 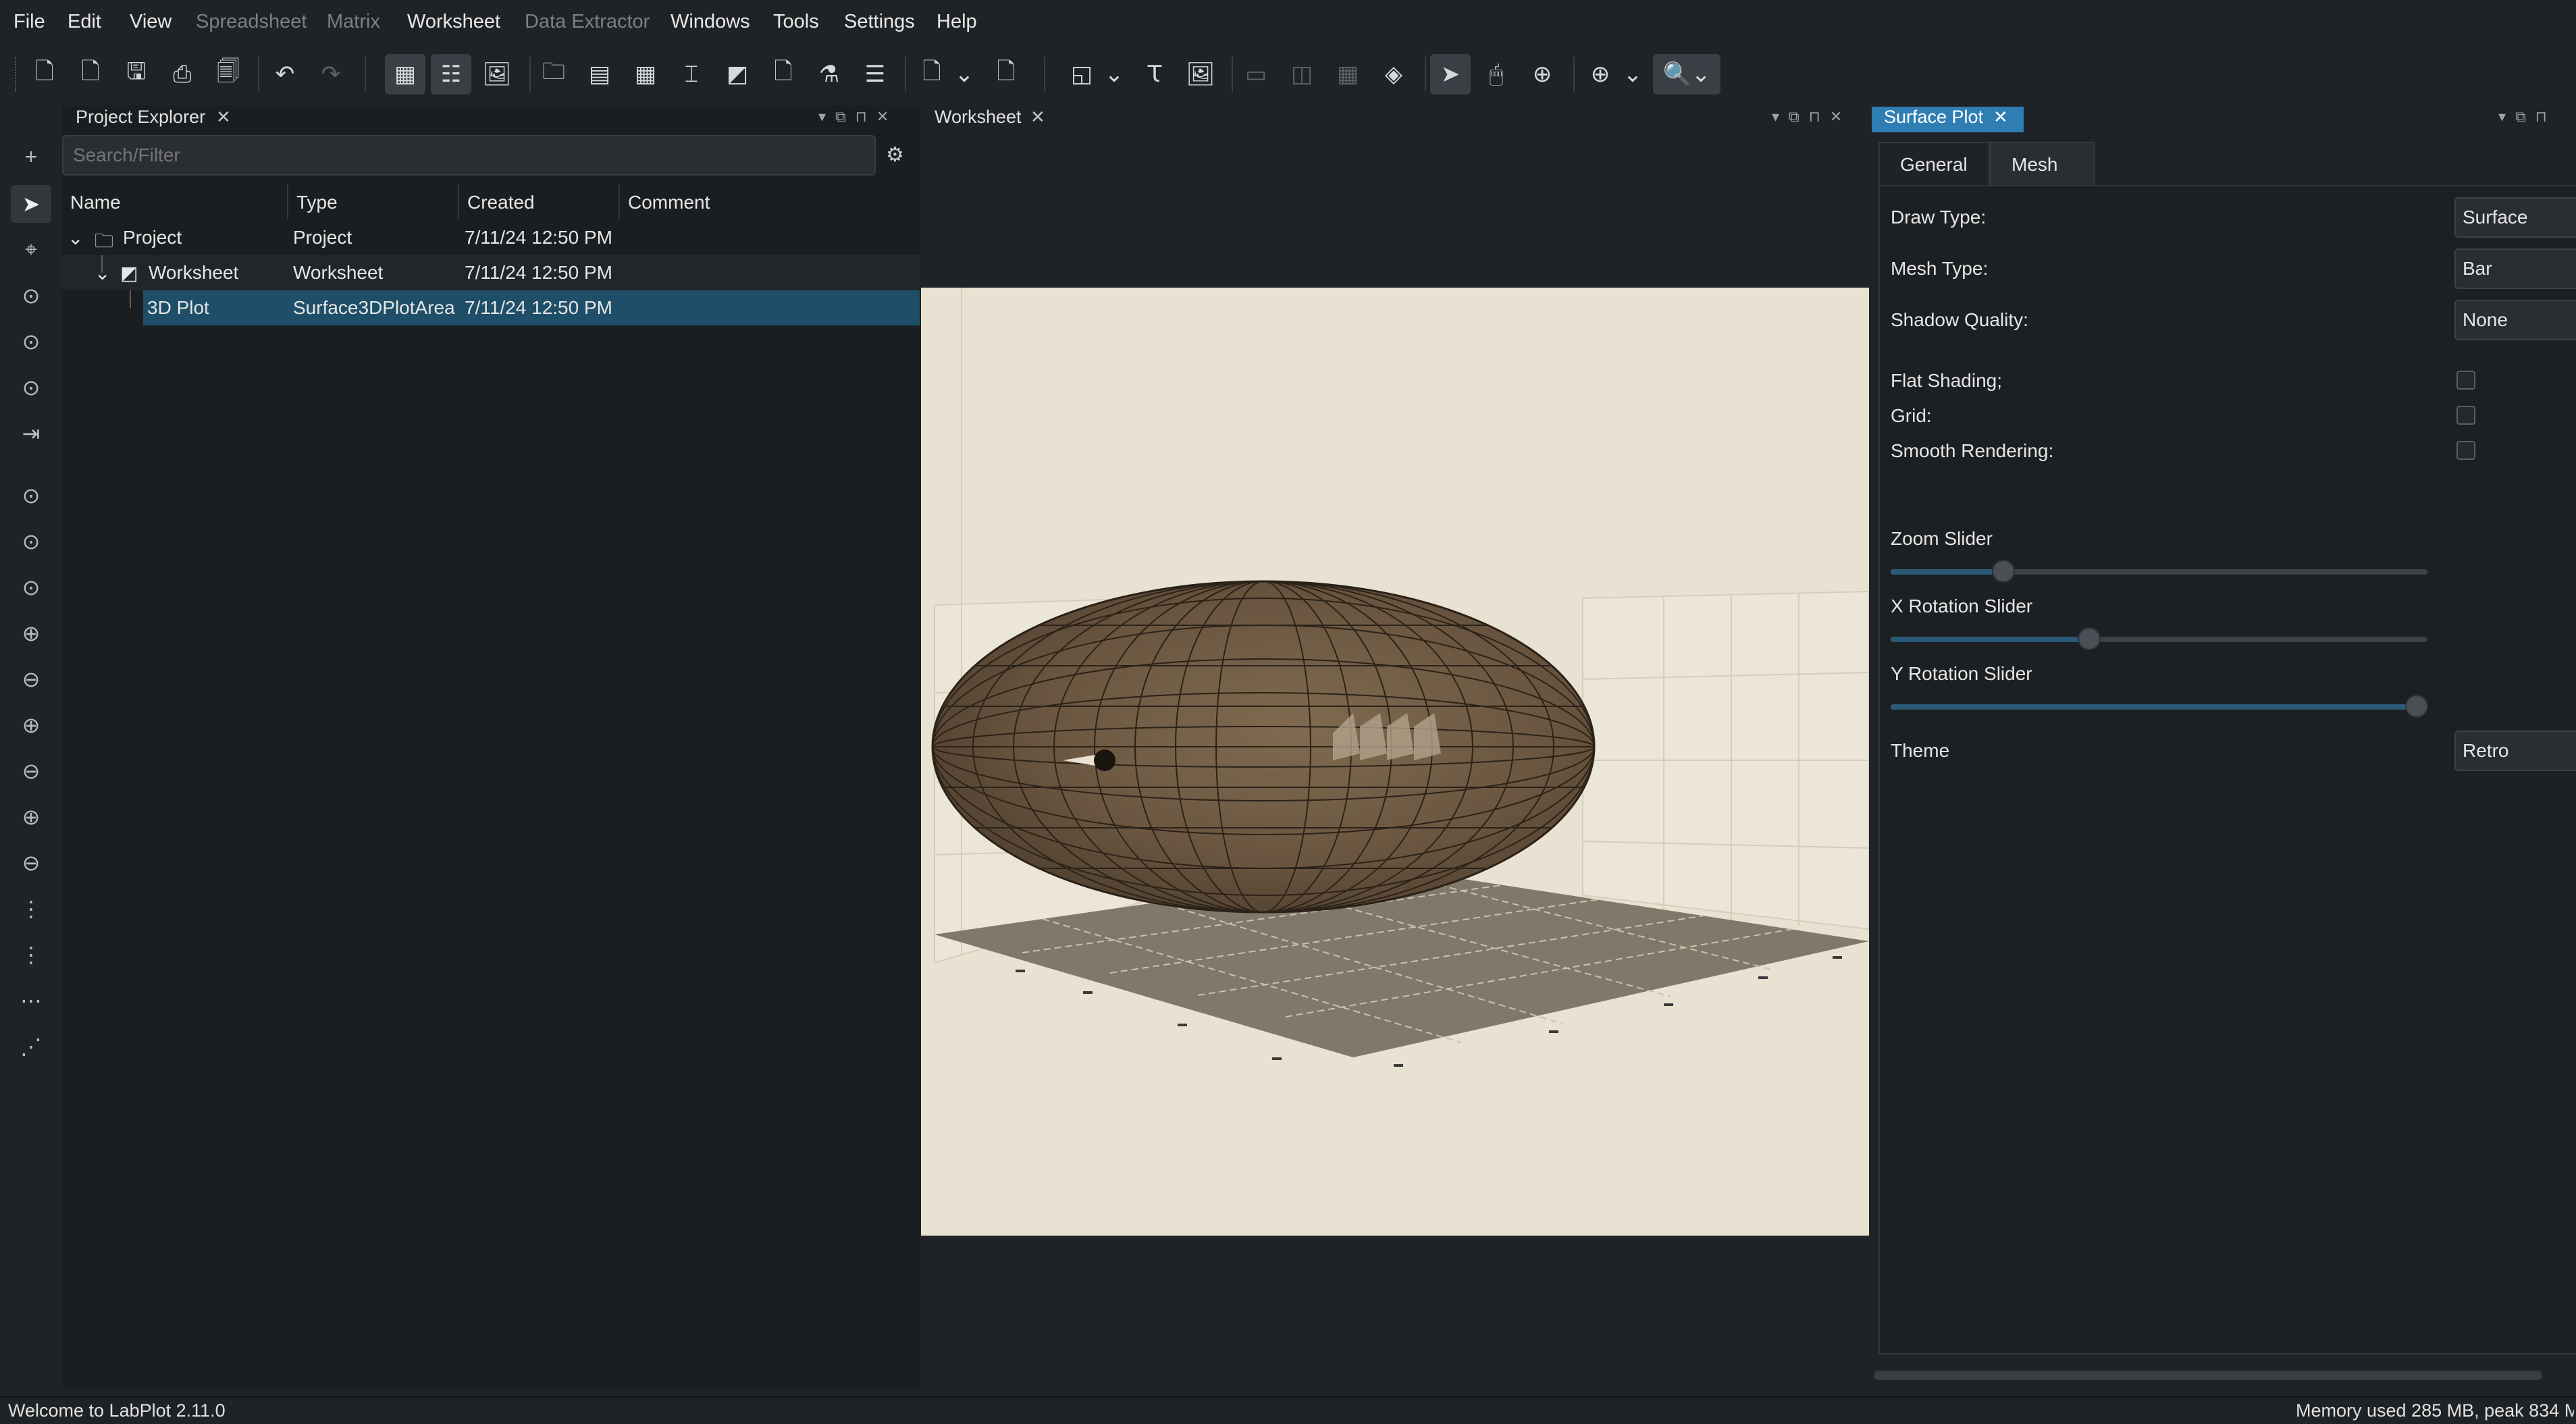 What do you see at coordinates (1686, 74) in the screenshot?
I see `magnifier-dropdown-icon: 🔍⌄` at bounding box center [1686, 74].